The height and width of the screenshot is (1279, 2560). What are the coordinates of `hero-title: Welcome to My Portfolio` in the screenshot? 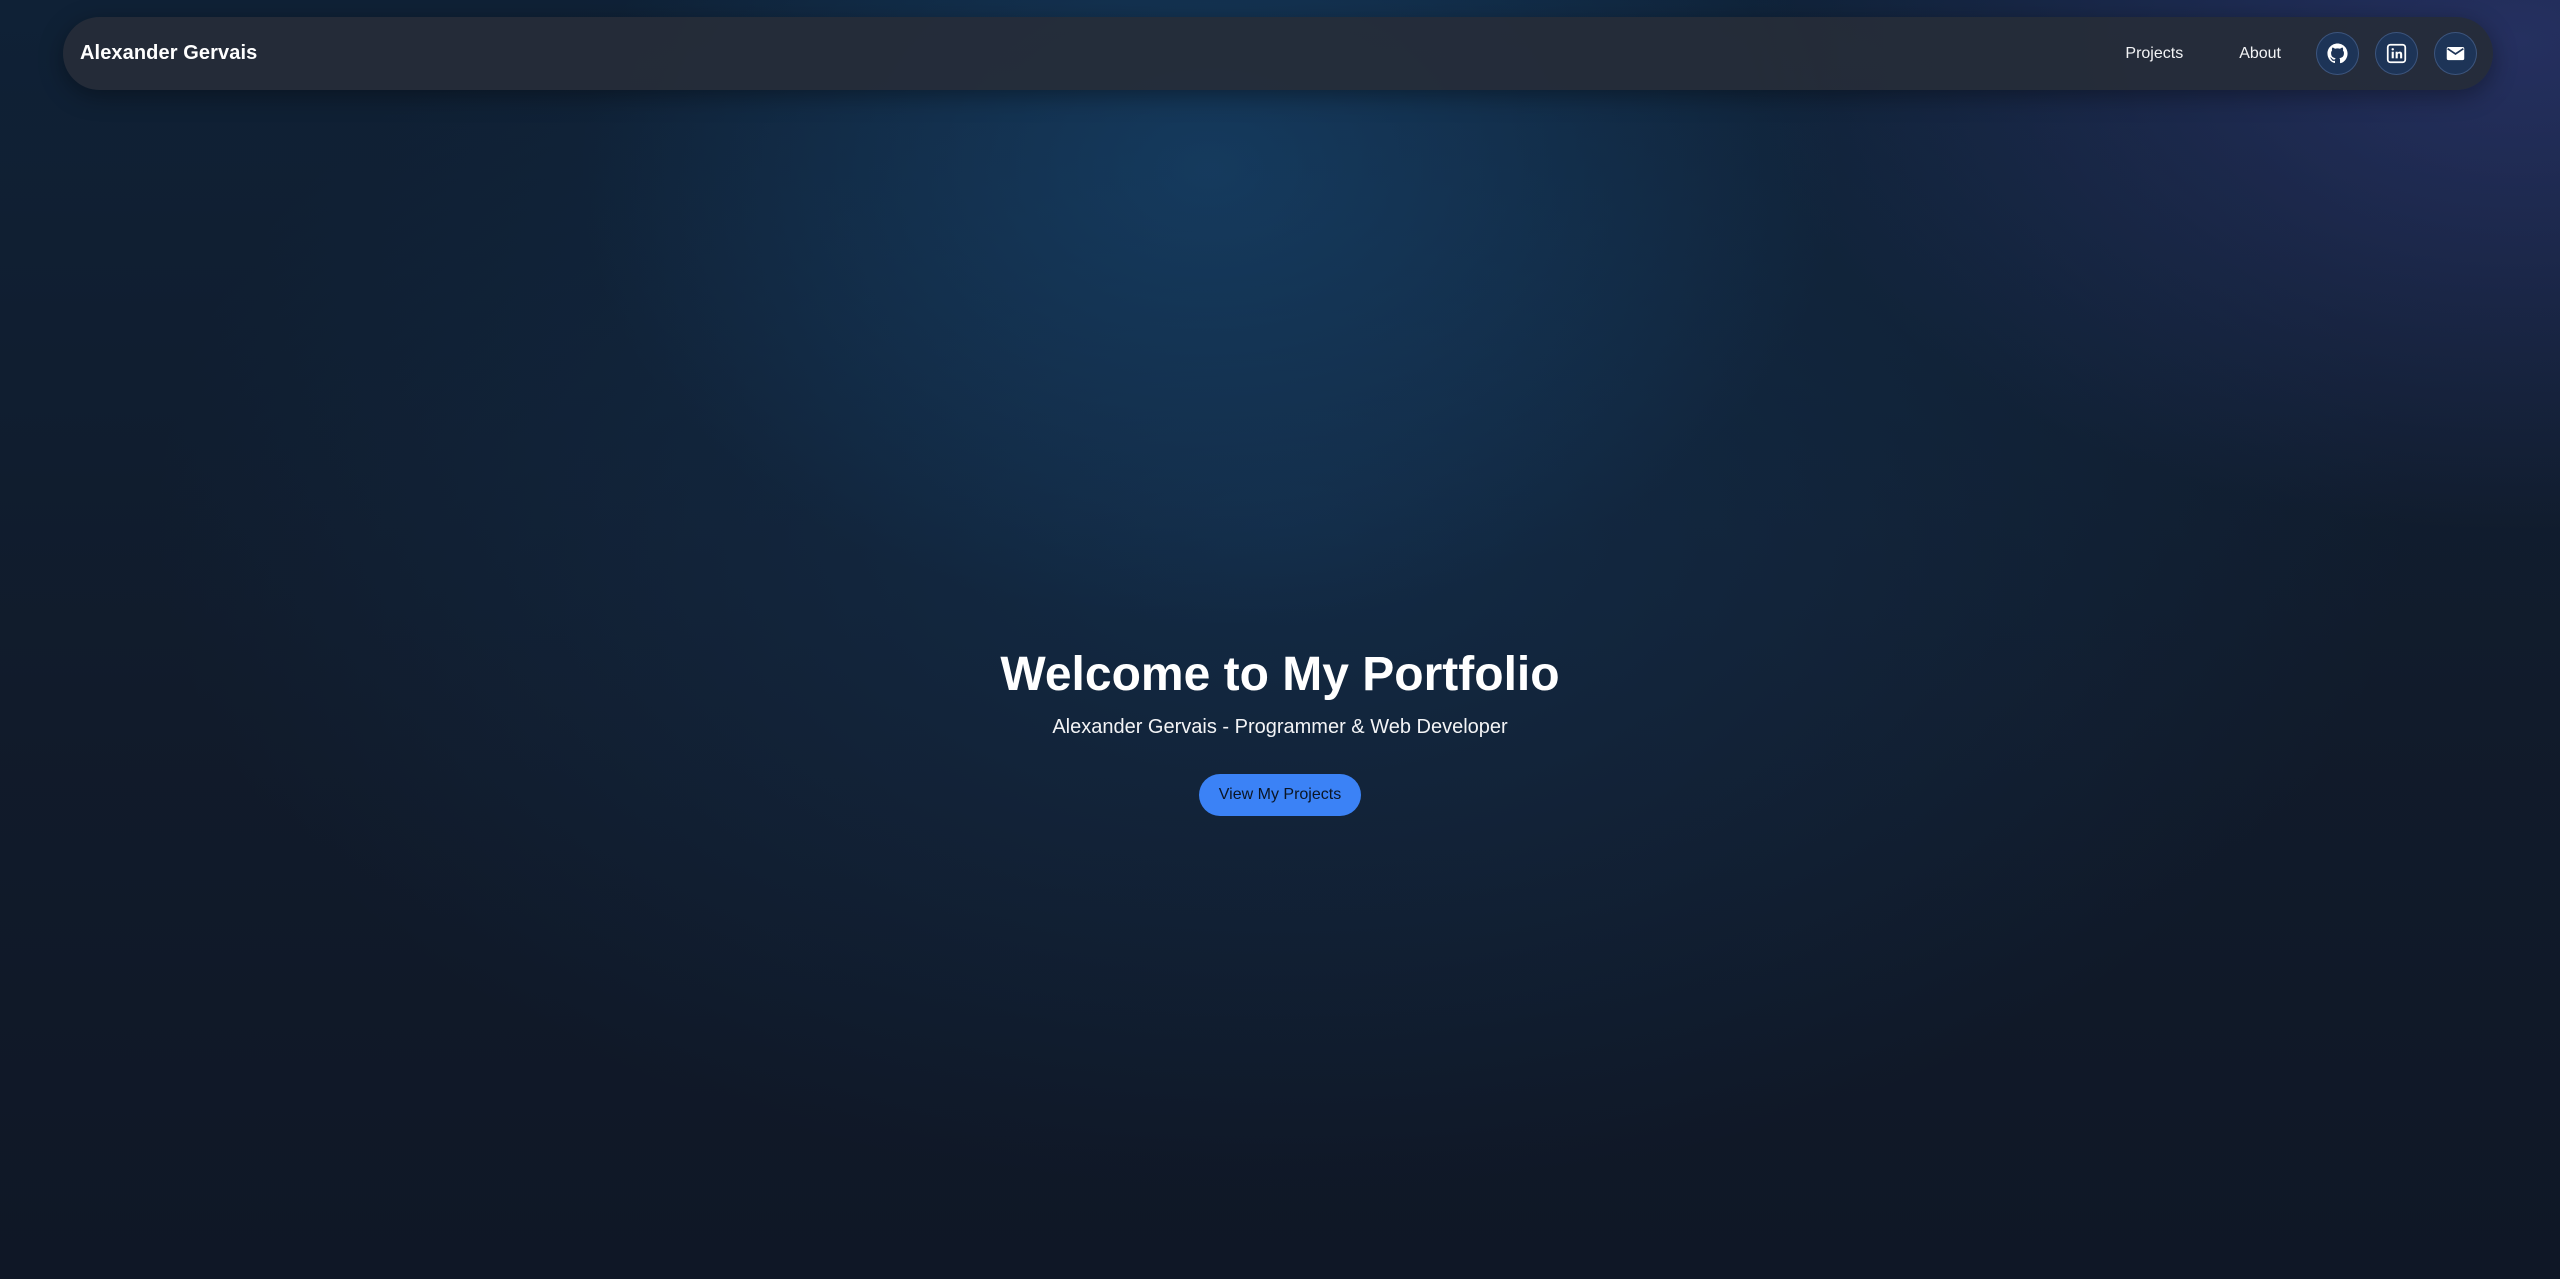 It's located at (1280, 674).